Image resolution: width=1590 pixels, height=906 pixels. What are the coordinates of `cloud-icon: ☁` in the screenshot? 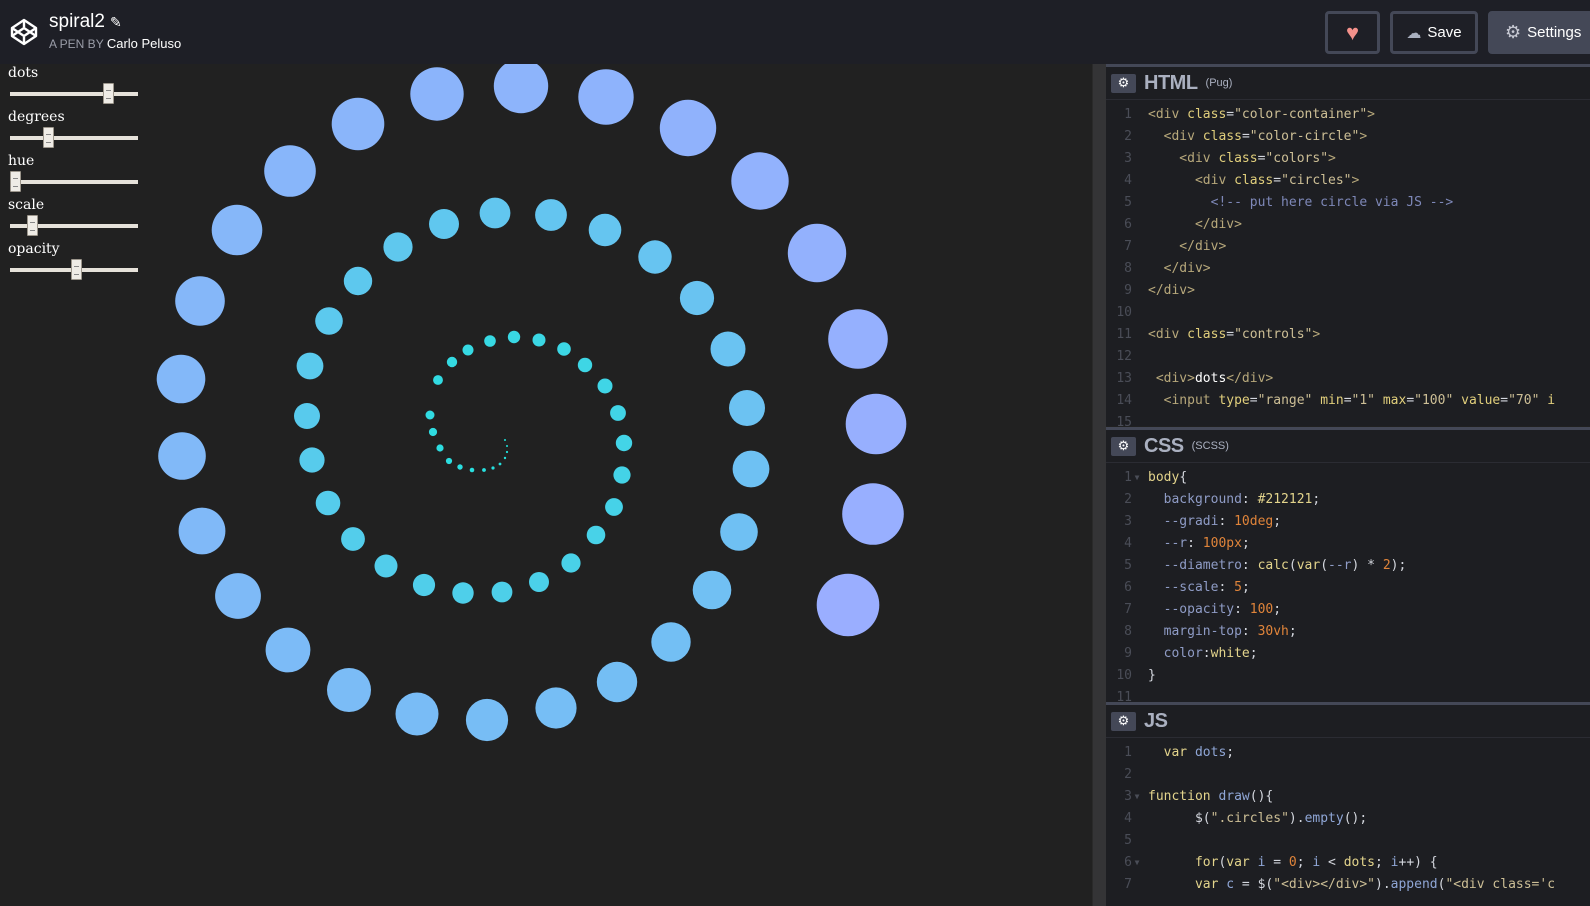 It's located at (1414, 33).